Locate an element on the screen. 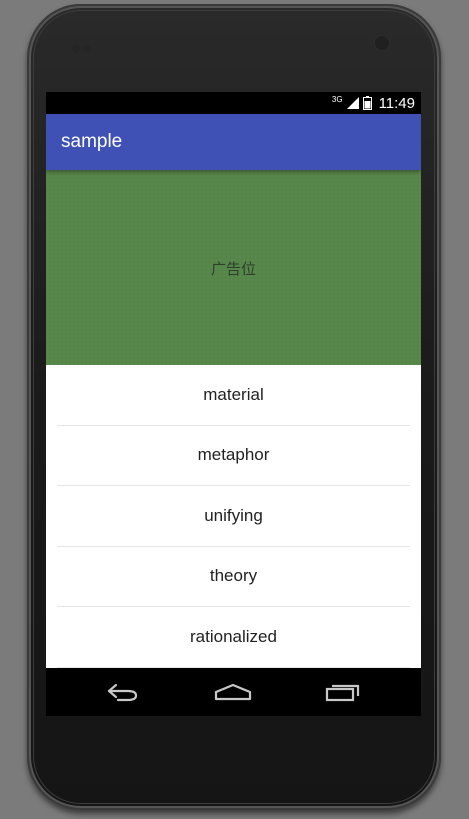 This screenshot has width=469, height=819. list-item: theory is located at coordinates (233, 577).